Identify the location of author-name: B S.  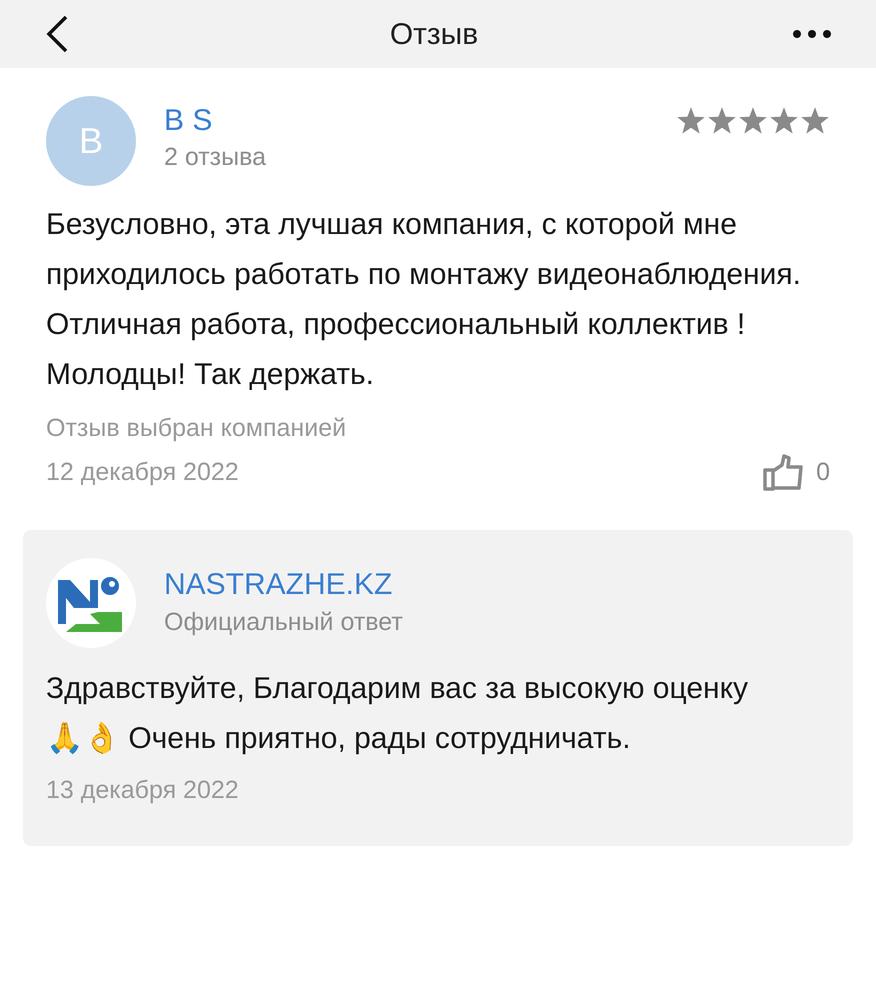
(215, 121).